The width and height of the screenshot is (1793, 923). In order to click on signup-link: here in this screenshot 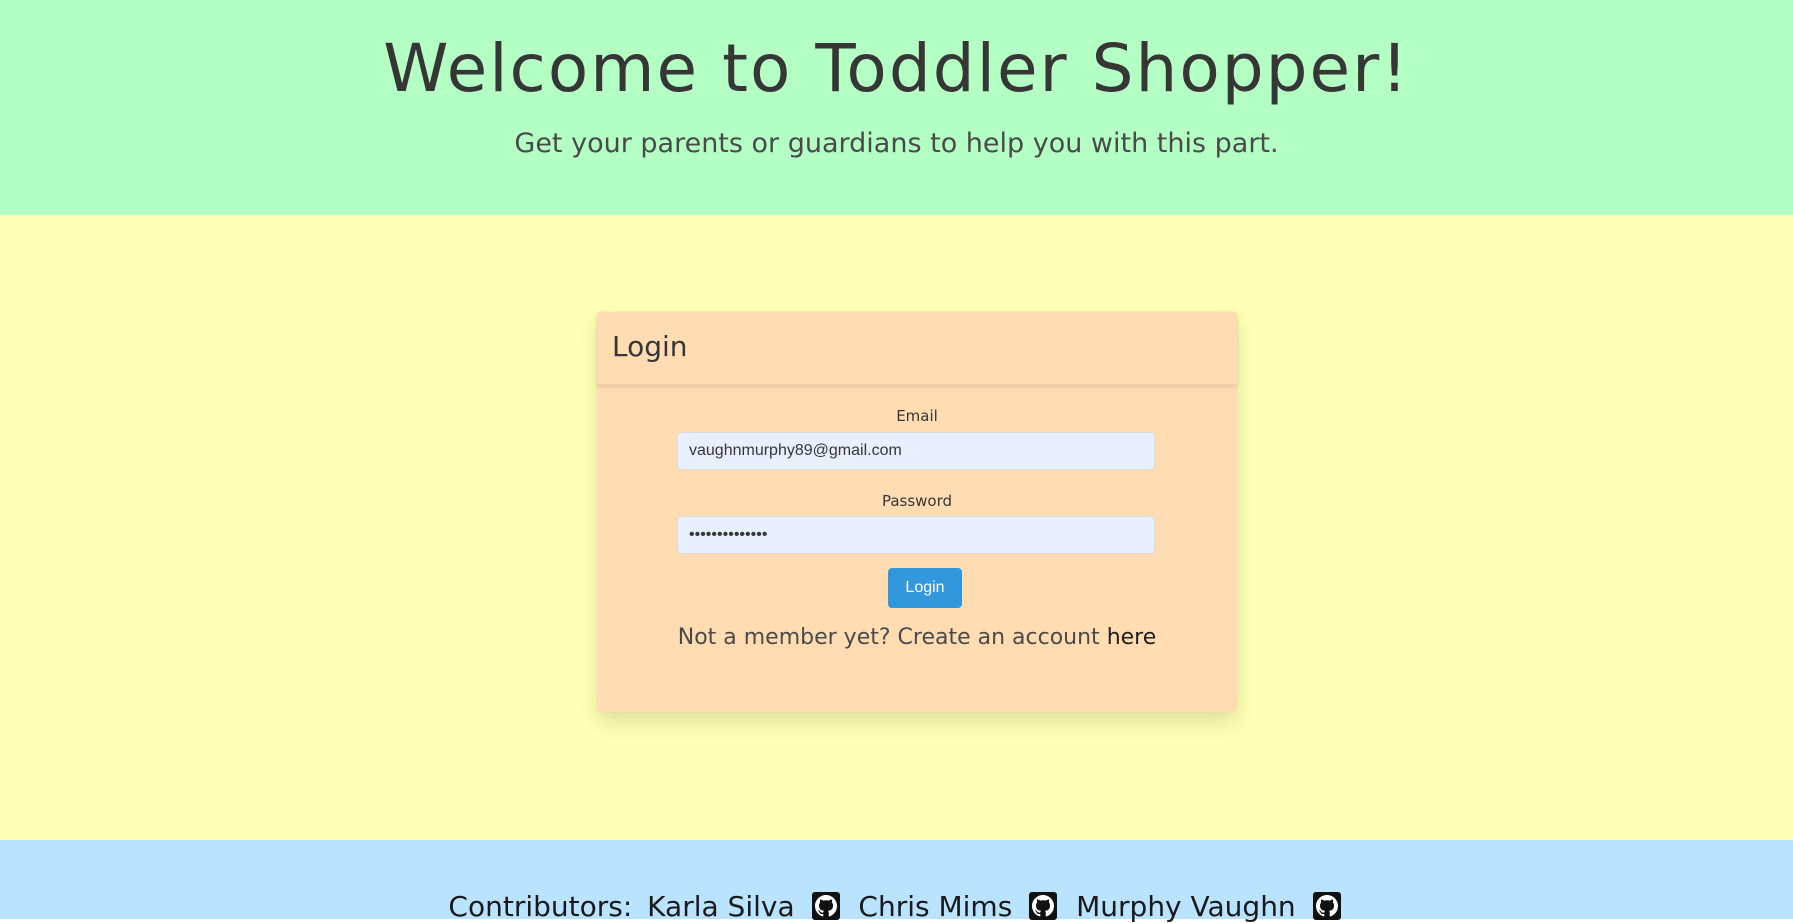, I will do `click(1132, 637)`.